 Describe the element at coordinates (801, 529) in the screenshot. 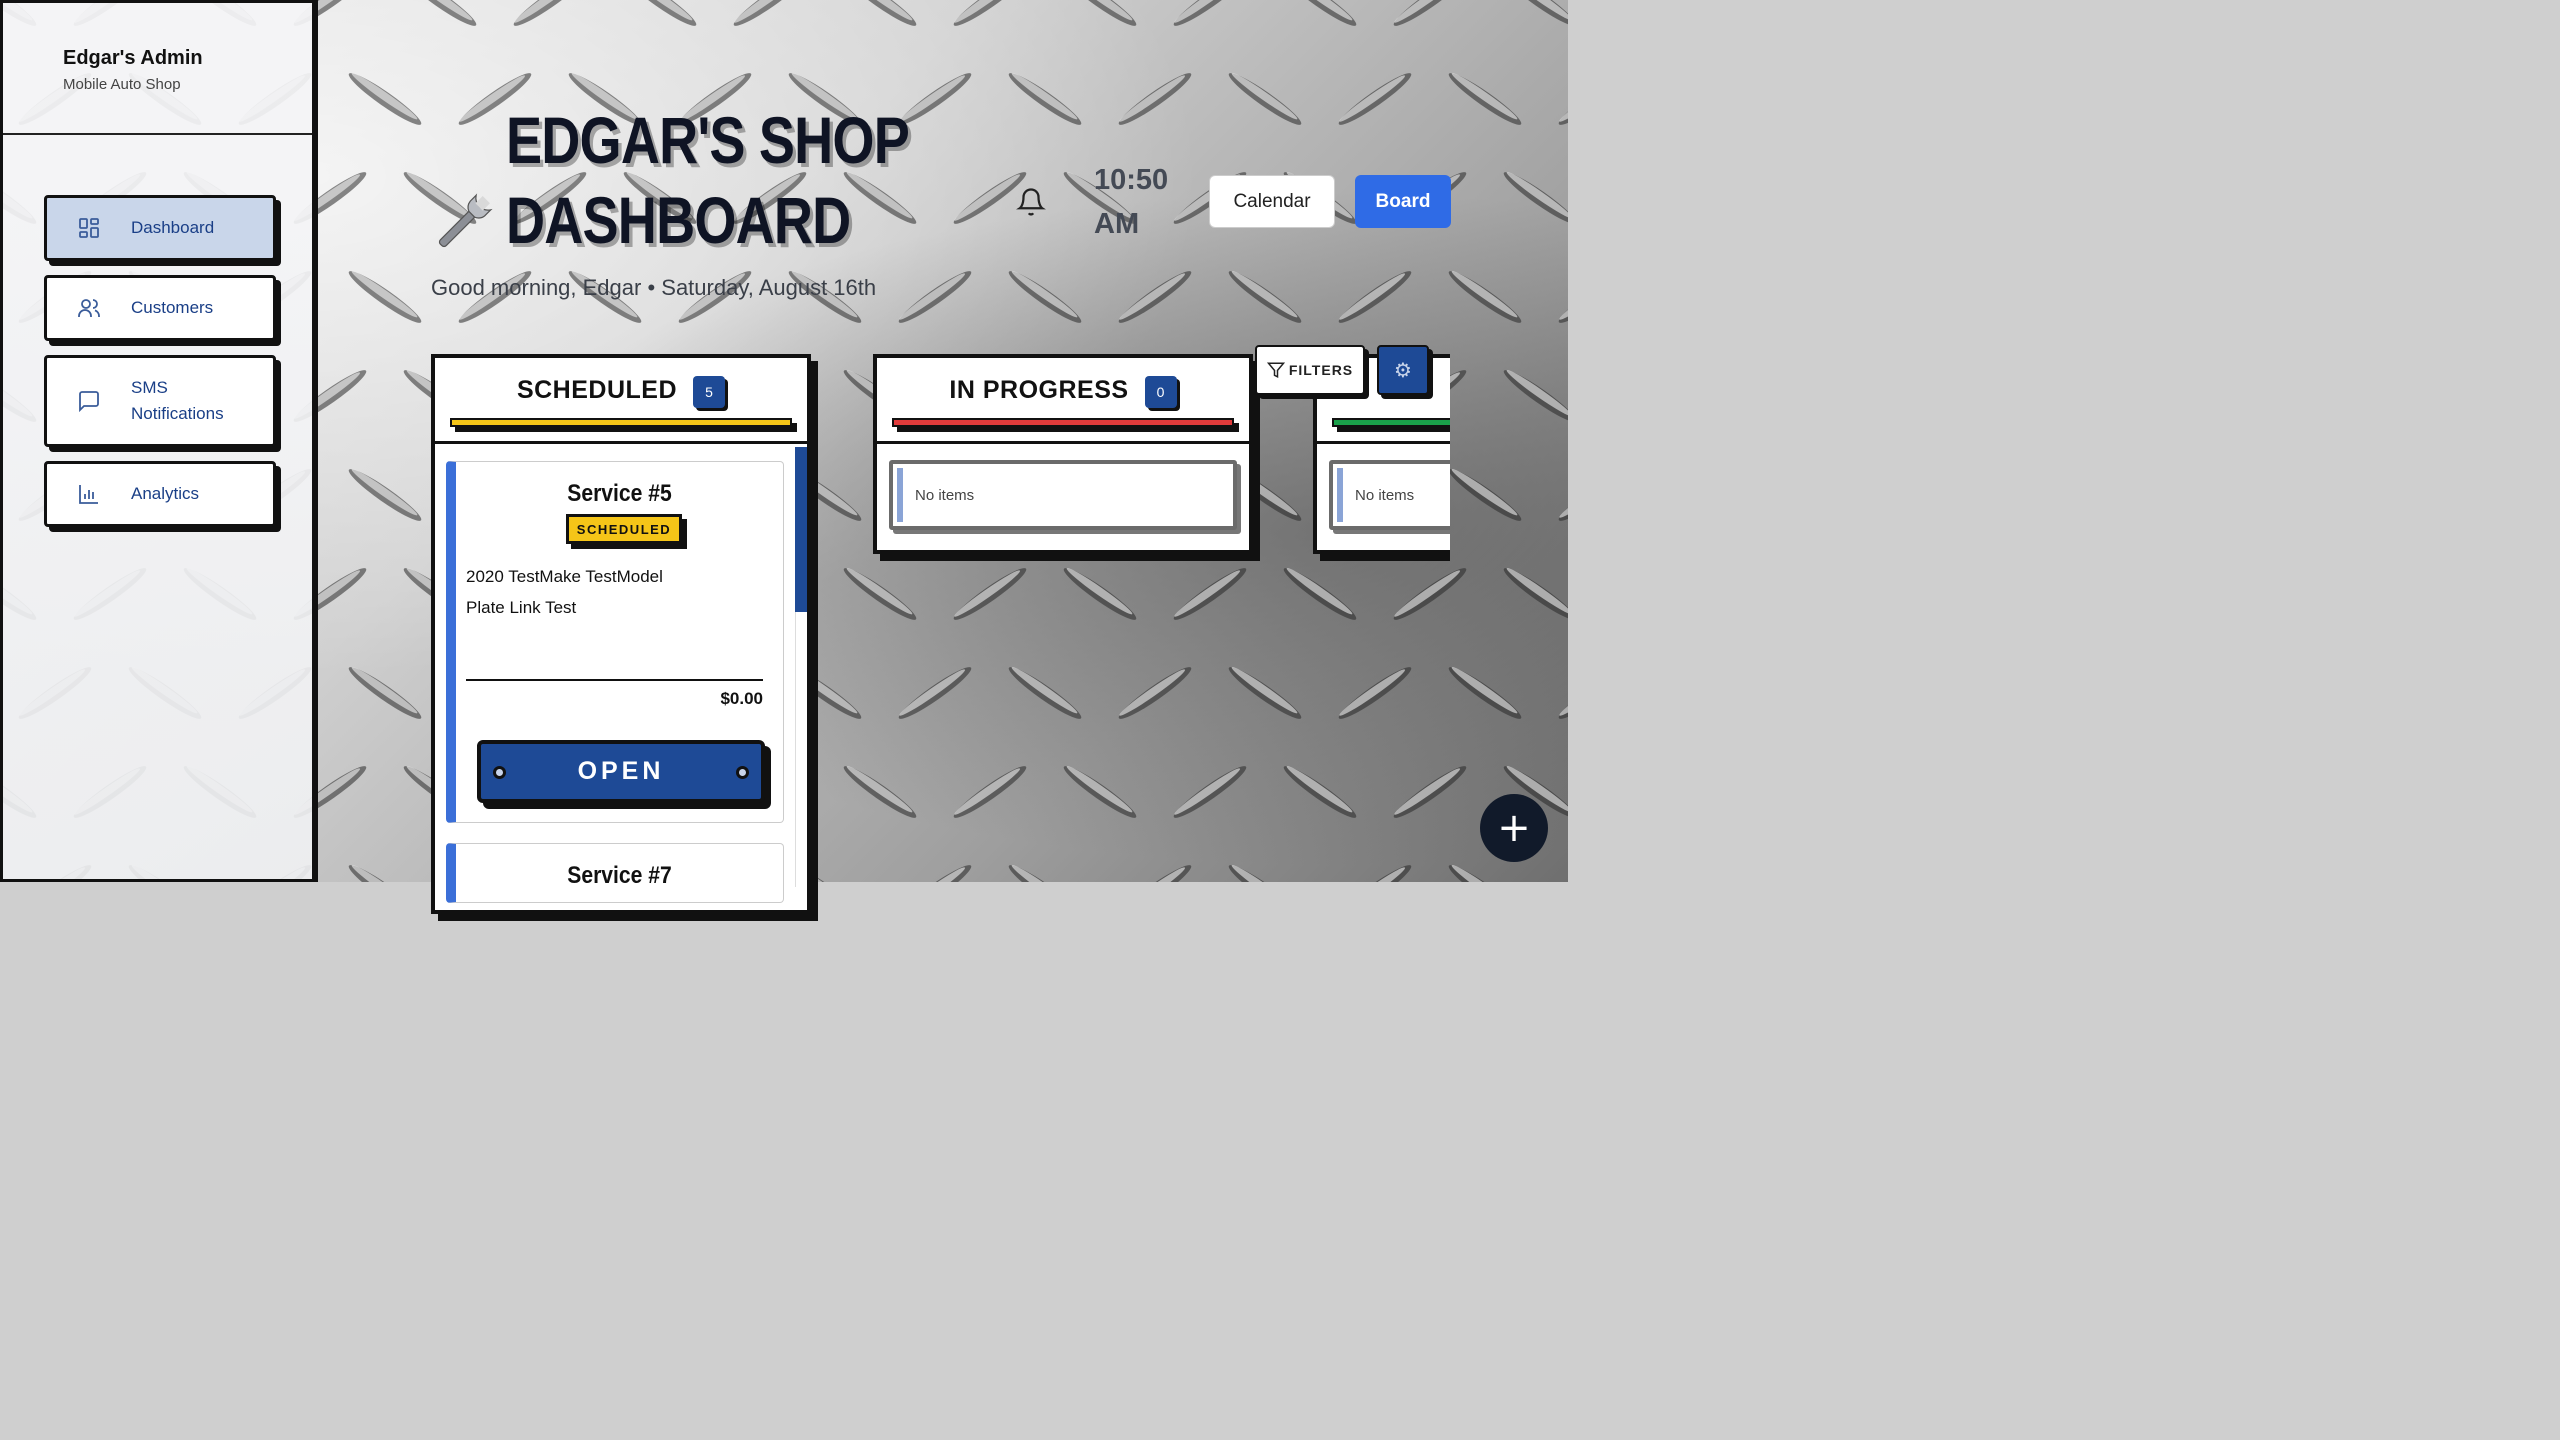

I see `column-scrollbar-thumb` at that location.